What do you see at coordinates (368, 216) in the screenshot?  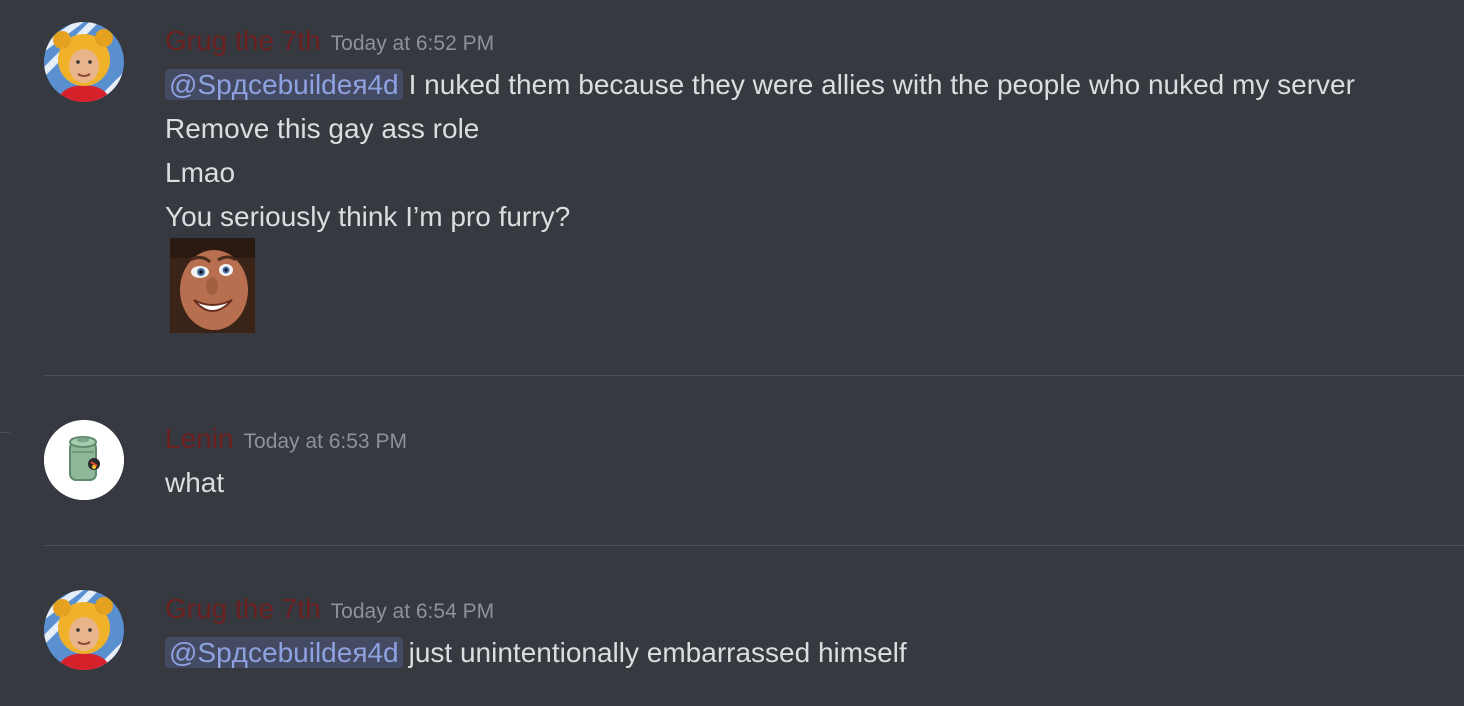 I see `message-line: You seriously think I’m pro furry?` at bounding box center [368, 216].